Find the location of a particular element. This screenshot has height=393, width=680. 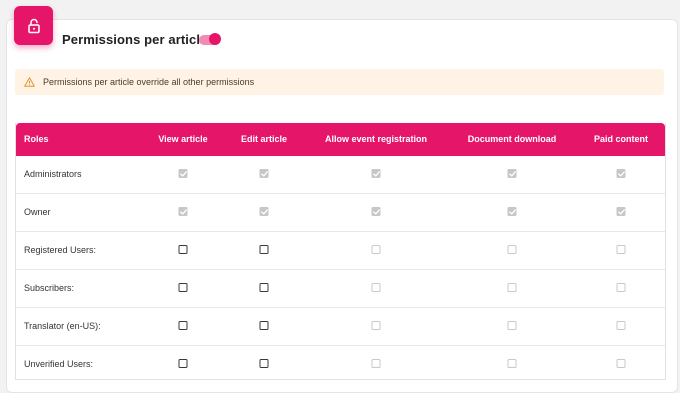

toggle-knob is located at coordinates (215, 39).